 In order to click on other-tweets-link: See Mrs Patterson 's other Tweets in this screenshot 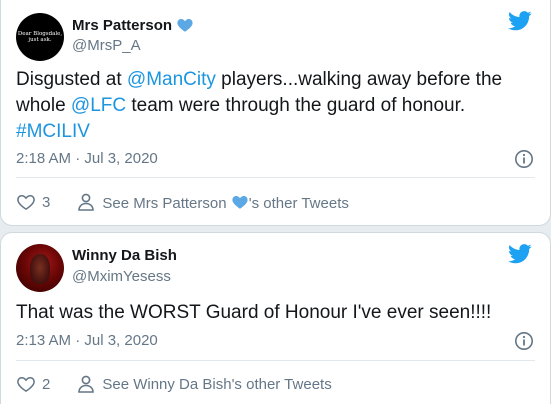, I will do `click(212, 202)`.